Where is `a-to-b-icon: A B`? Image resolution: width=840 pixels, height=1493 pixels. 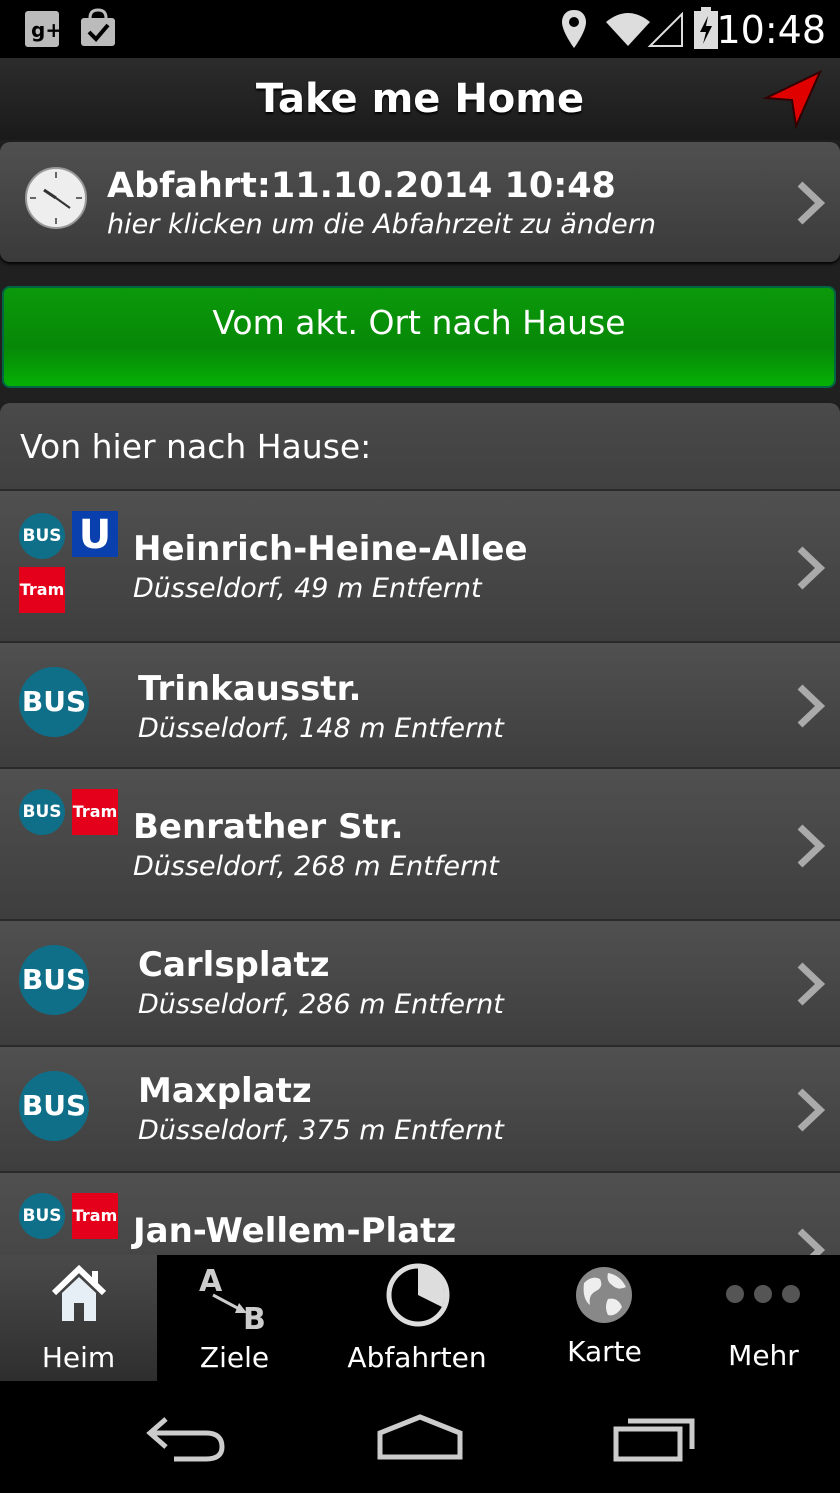 a-to-b-icon: A B is located at coordinates (232, 1298).